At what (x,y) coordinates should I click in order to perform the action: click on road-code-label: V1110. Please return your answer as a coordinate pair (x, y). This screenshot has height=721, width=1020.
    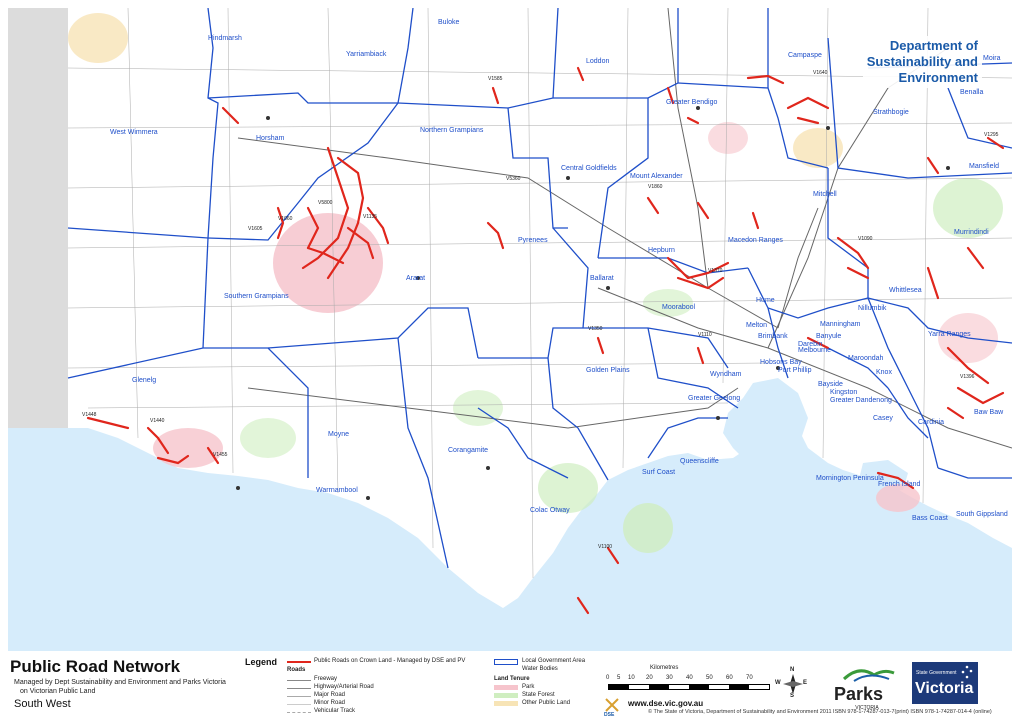
    Looking at the image, I should click on (705, 335).